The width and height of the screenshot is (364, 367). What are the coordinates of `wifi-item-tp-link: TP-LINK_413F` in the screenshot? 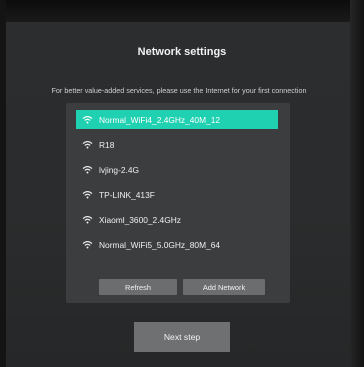 It's located at (177, 194).